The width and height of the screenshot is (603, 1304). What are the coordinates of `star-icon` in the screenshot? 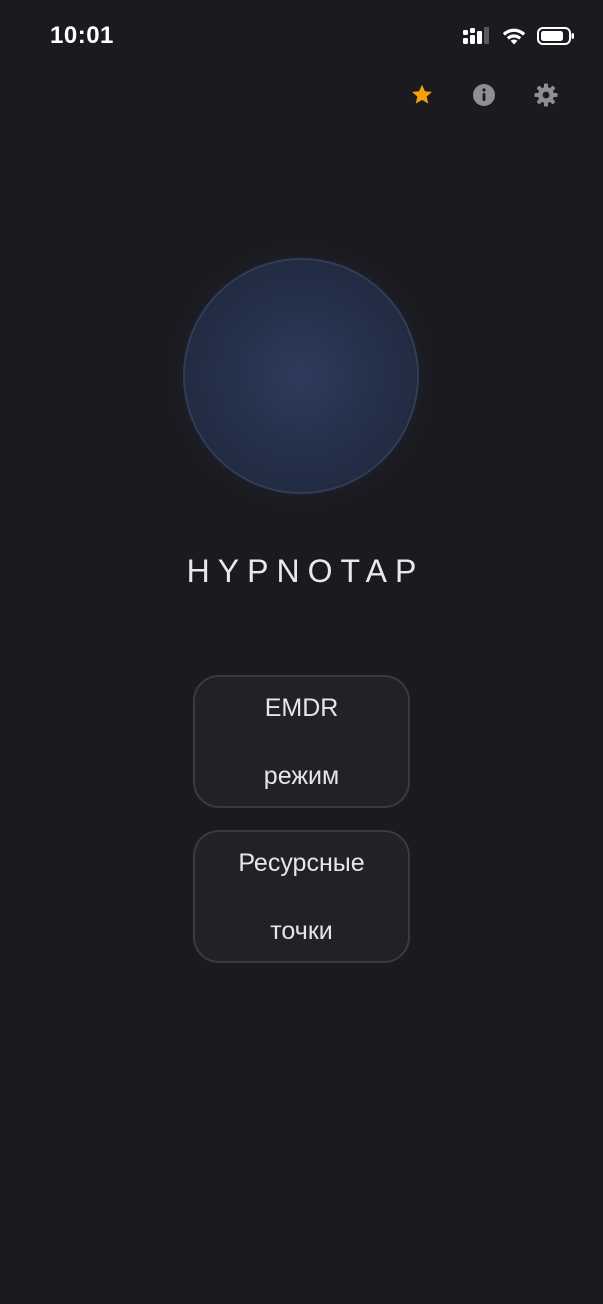 It's located at (422, 97).